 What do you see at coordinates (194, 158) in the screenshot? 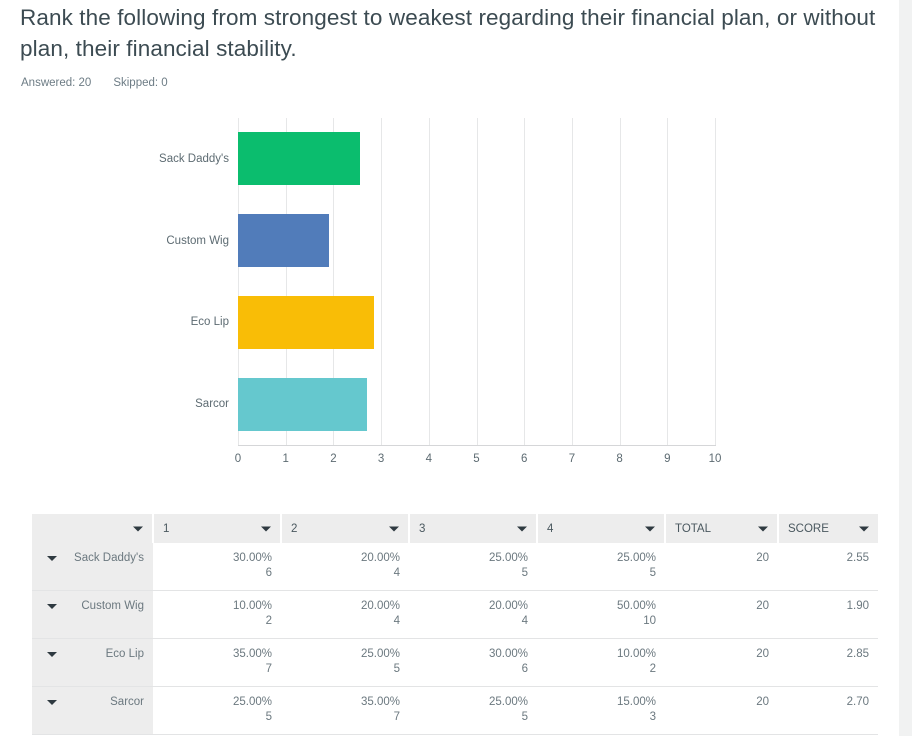
I see `chart-category-label: Sack Daddy's` at bounding box center [194, 158].